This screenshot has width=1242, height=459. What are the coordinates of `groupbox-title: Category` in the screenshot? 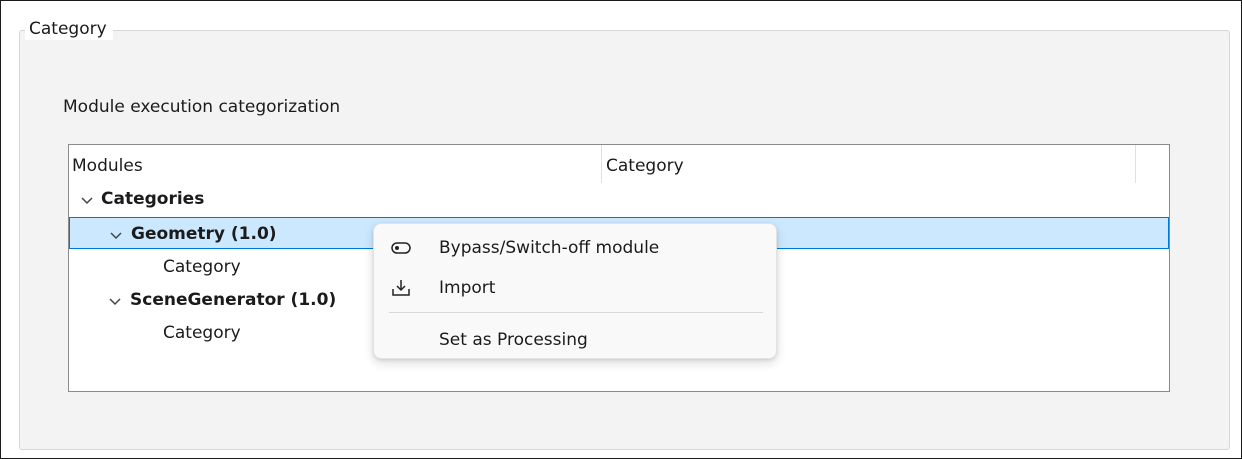 It's located at (69, 29).